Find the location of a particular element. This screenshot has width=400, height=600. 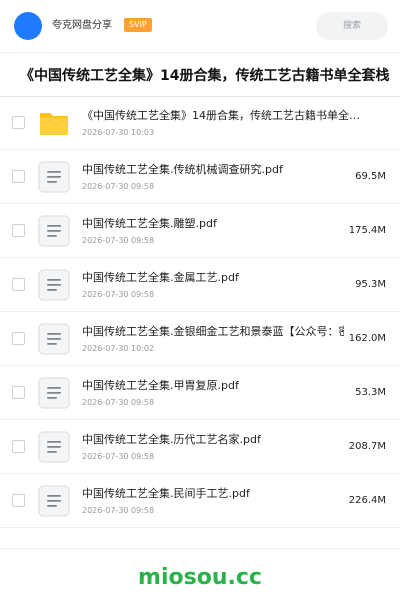

file-name: 中国传统工艺全集.历代工艺名家.pdf is located at coordinates (213, 440).